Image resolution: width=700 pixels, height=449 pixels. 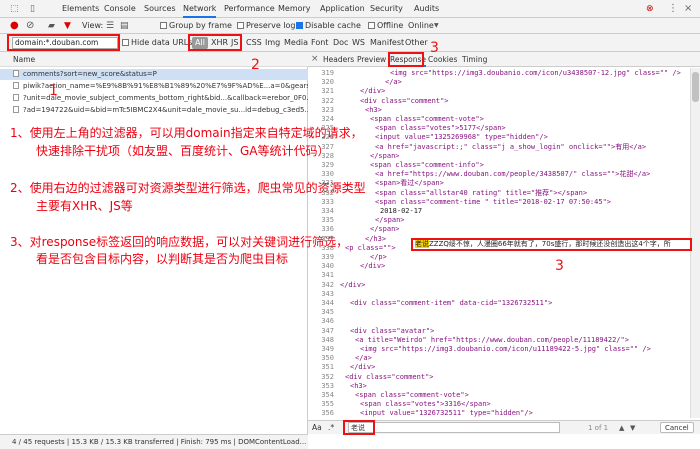 What do you see at coordinates (440, 128) in the screenshot?
I see `code-text: <span class="votes">5177</span>` at bounding box center [440, 128].